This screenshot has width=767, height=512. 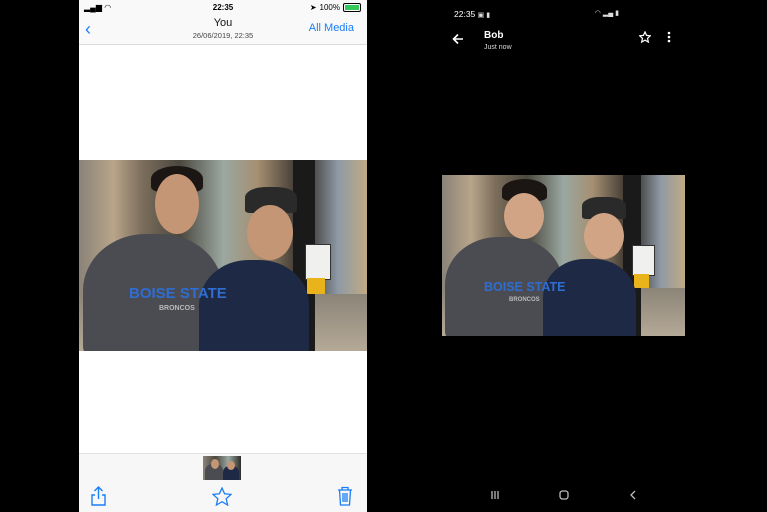 I want to click on android-status-bar: 22:35 ▣ ▮ ◠ ▂▄ ▮, so click(x=569, y=14).